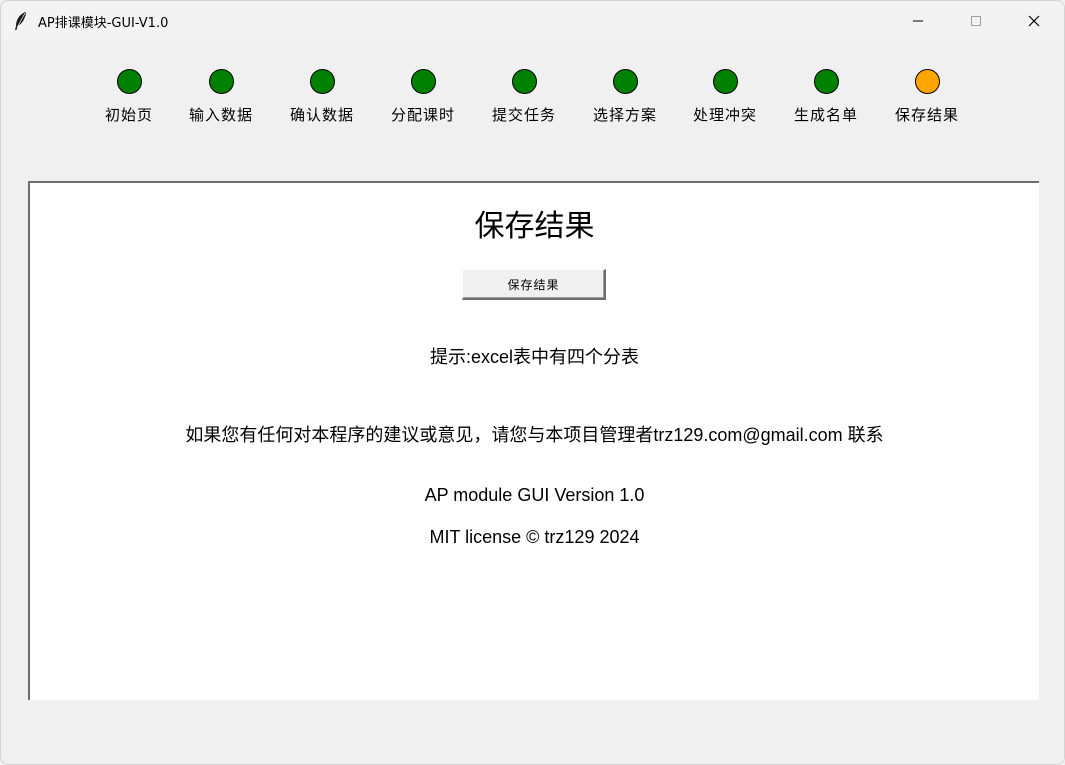 The image size is (1065, 765). I want to click on step-input-data: 输入数据, so click(221, 97).